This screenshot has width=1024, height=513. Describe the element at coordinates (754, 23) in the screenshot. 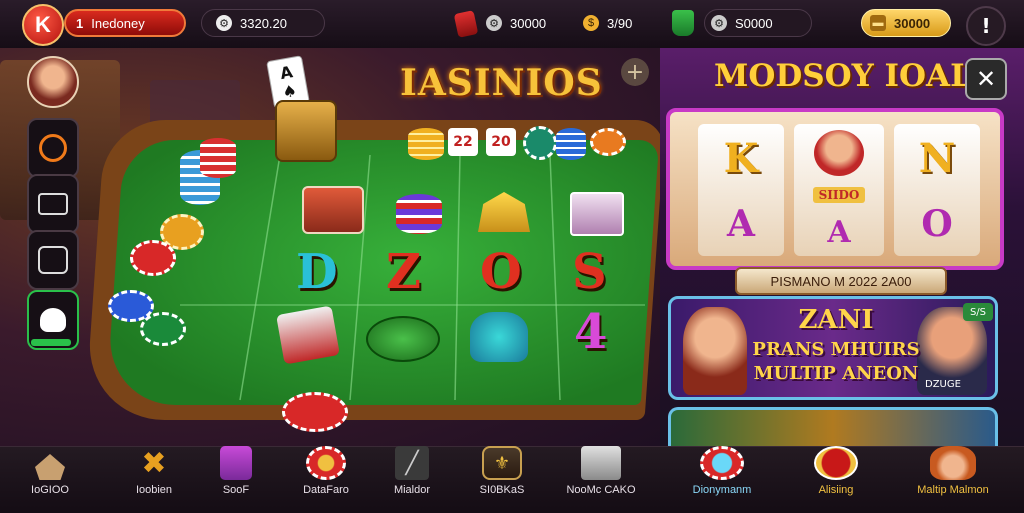

I see `coin-c-value: S0000` at that location.